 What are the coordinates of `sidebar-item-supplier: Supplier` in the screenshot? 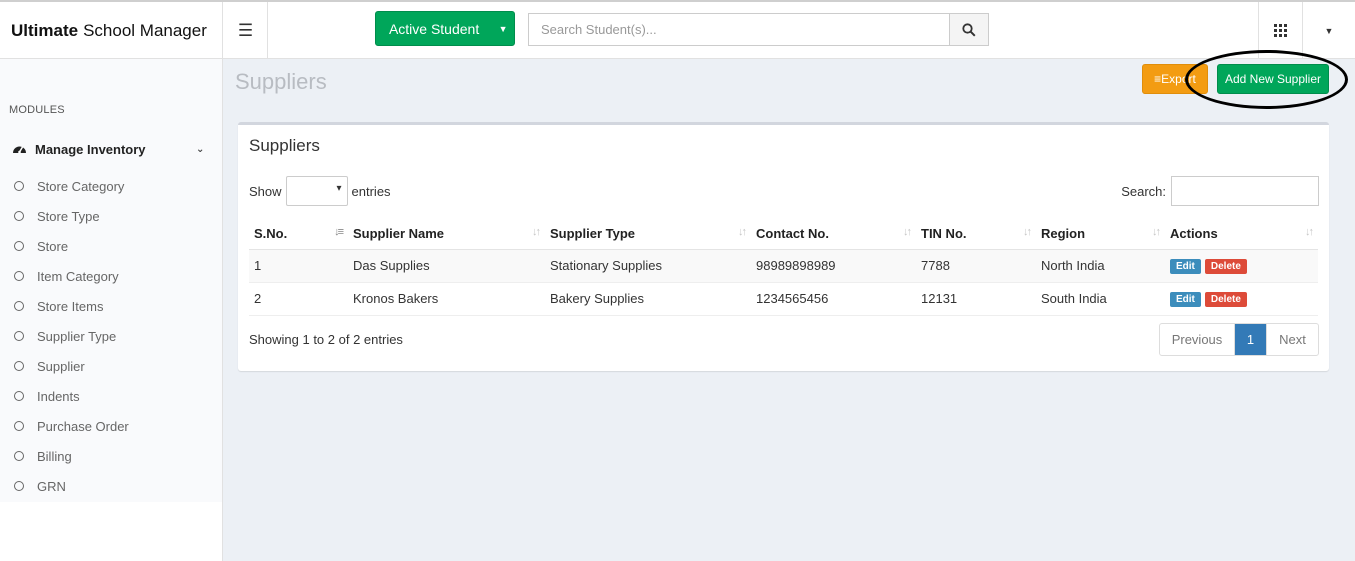 It's located at (111, 366).